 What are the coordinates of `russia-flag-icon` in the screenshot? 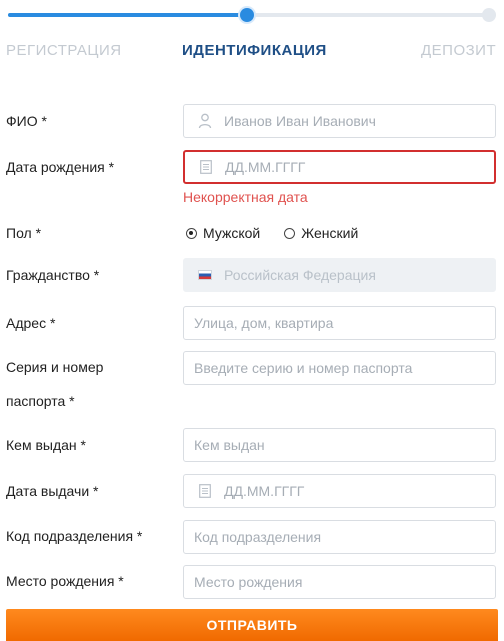 It's located at (205, 275).